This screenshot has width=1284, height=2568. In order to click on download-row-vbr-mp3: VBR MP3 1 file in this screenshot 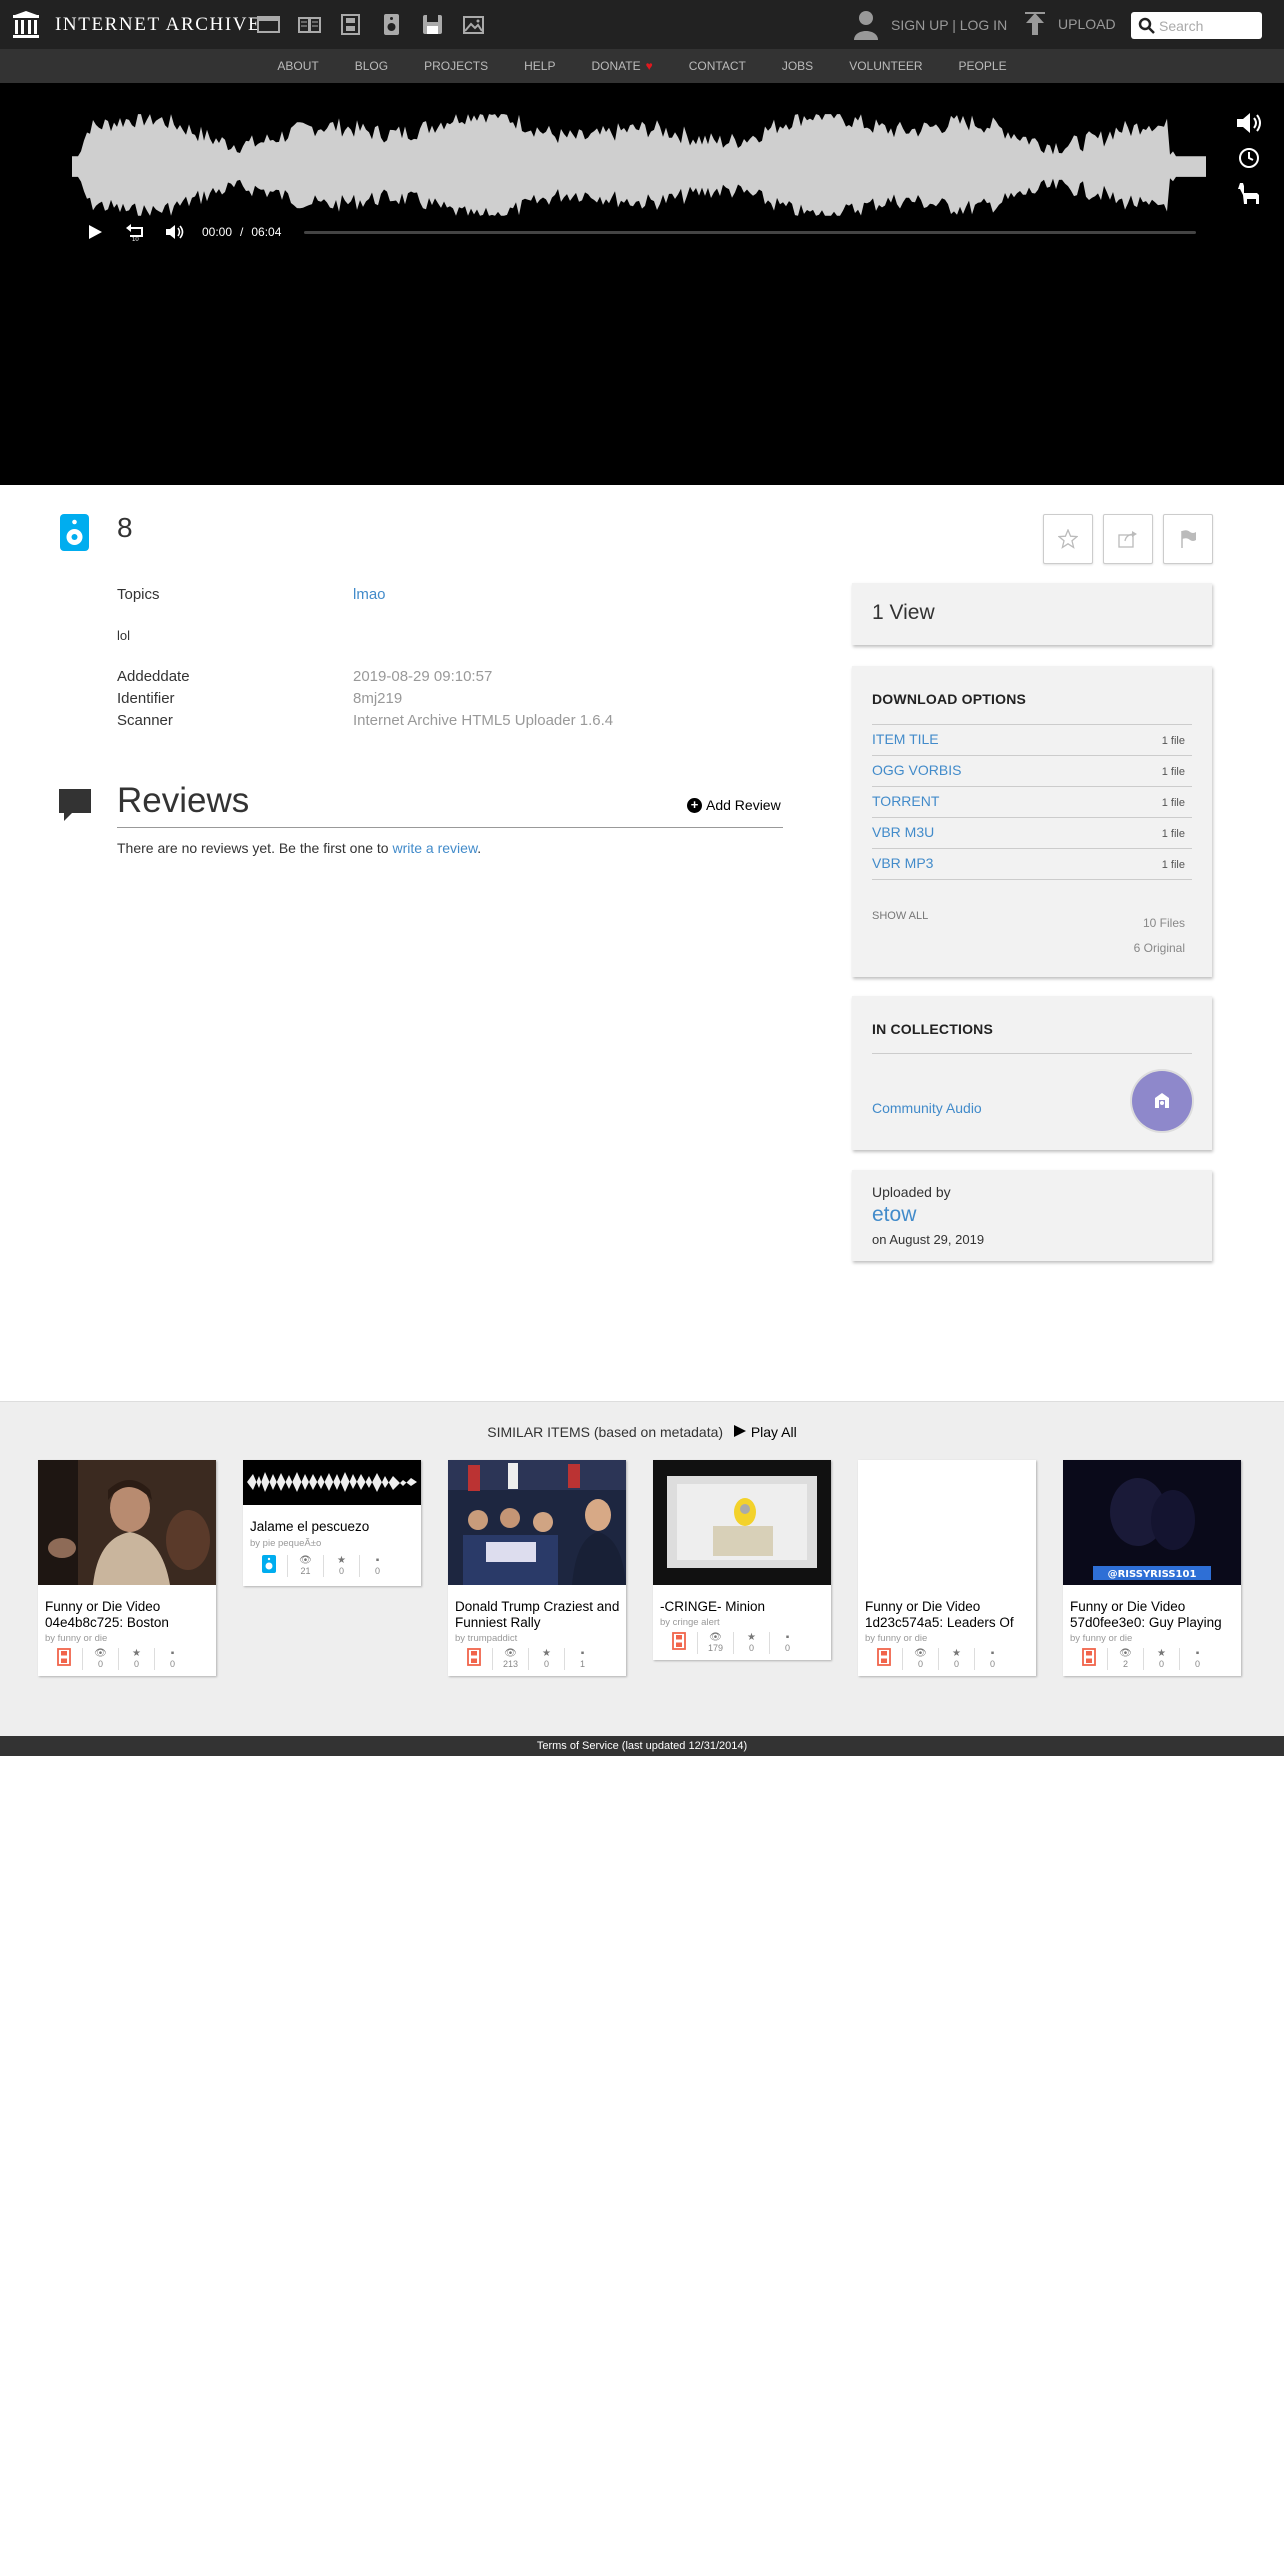, I will do `click(1032, 863)`.